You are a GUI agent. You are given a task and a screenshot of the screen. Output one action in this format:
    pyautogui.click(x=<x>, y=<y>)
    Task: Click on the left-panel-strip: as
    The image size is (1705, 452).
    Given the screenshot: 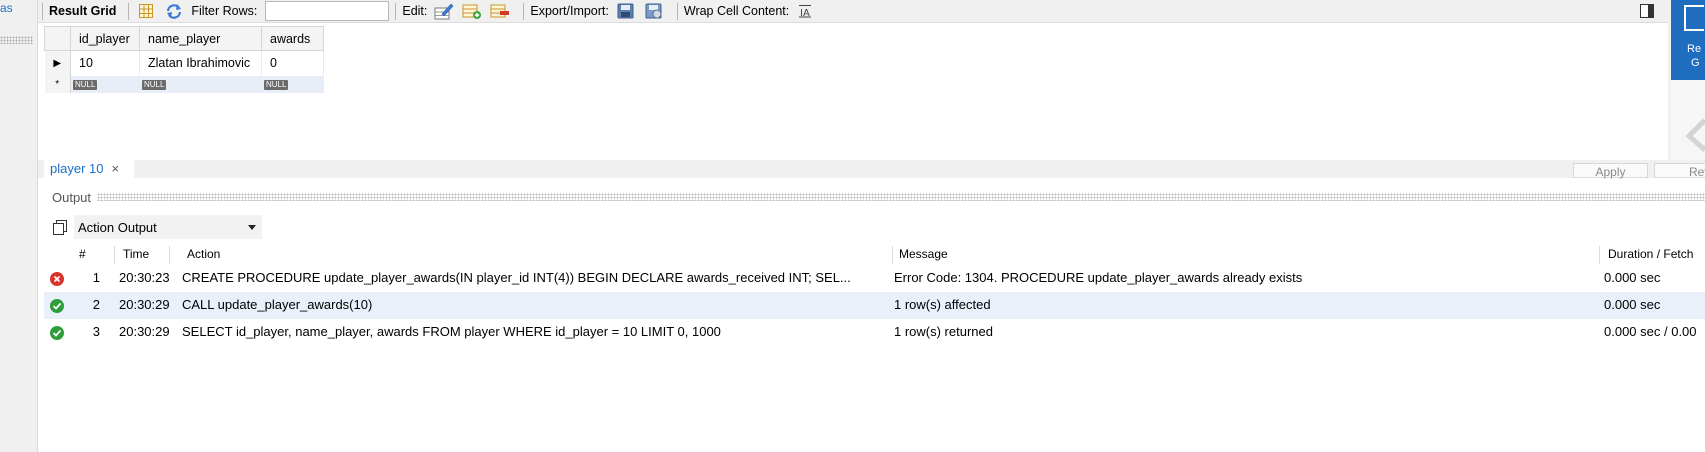 What is the action you would take?
    pyautogui.click(x=19, y=226)
    